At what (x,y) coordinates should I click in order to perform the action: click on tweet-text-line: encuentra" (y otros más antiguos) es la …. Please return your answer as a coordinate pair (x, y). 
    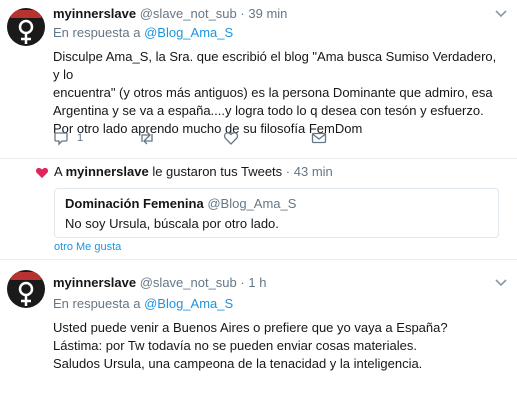
    Looking at the image, I should click on (273, 92).